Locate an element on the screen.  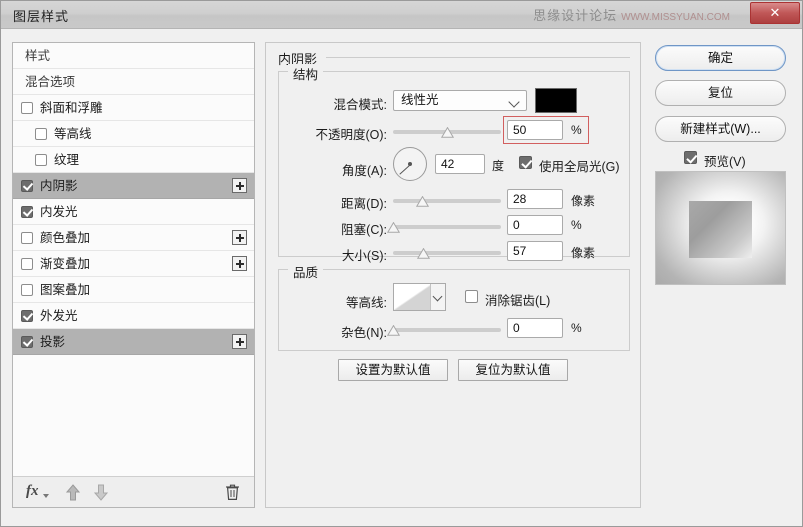
distance-label: 距离(D): is located at coordinates (364, 204).